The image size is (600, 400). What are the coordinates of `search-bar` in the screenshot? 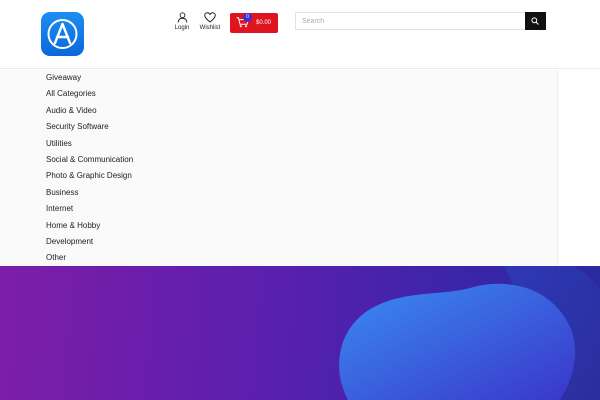 It's located at (420, 21).